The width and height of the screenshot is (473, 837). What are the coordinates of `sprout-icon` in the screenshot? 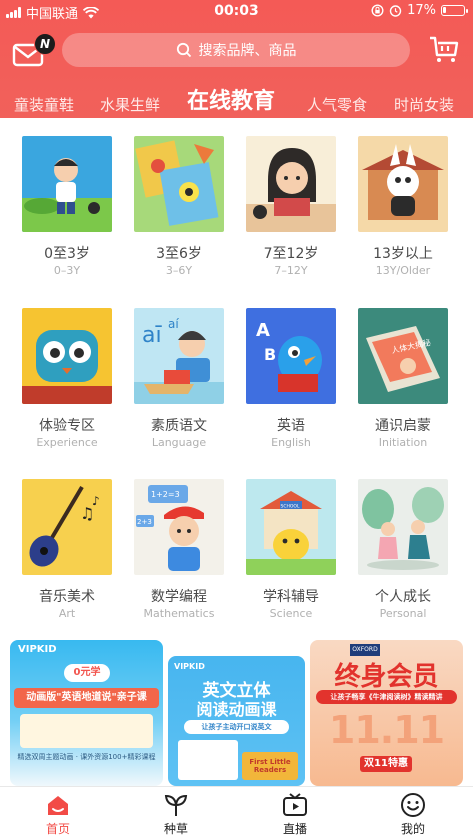 It's located at (176, 805).